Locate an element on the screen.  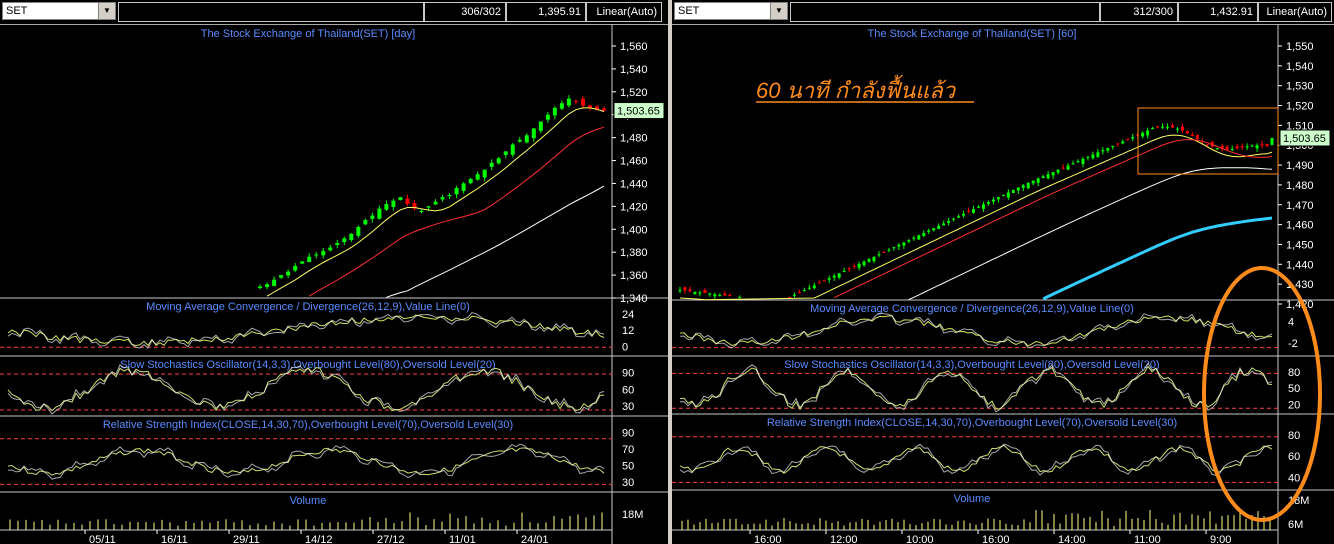
left-symbol-select: SET ▼ is located at coordinates (59, 11).